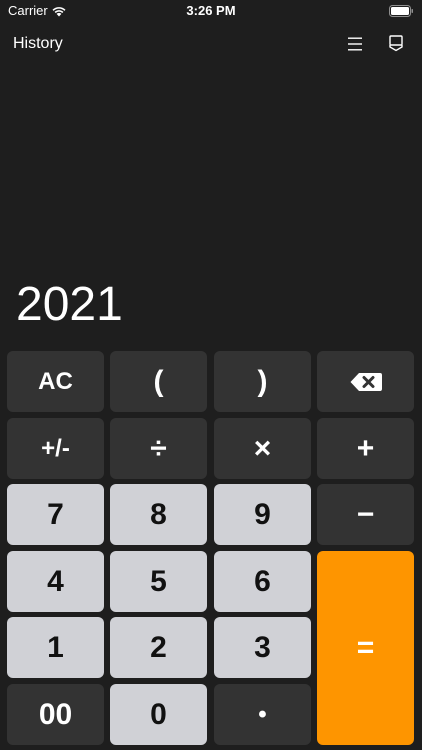  I want to click on clear-label: AC, so click(55, 381).